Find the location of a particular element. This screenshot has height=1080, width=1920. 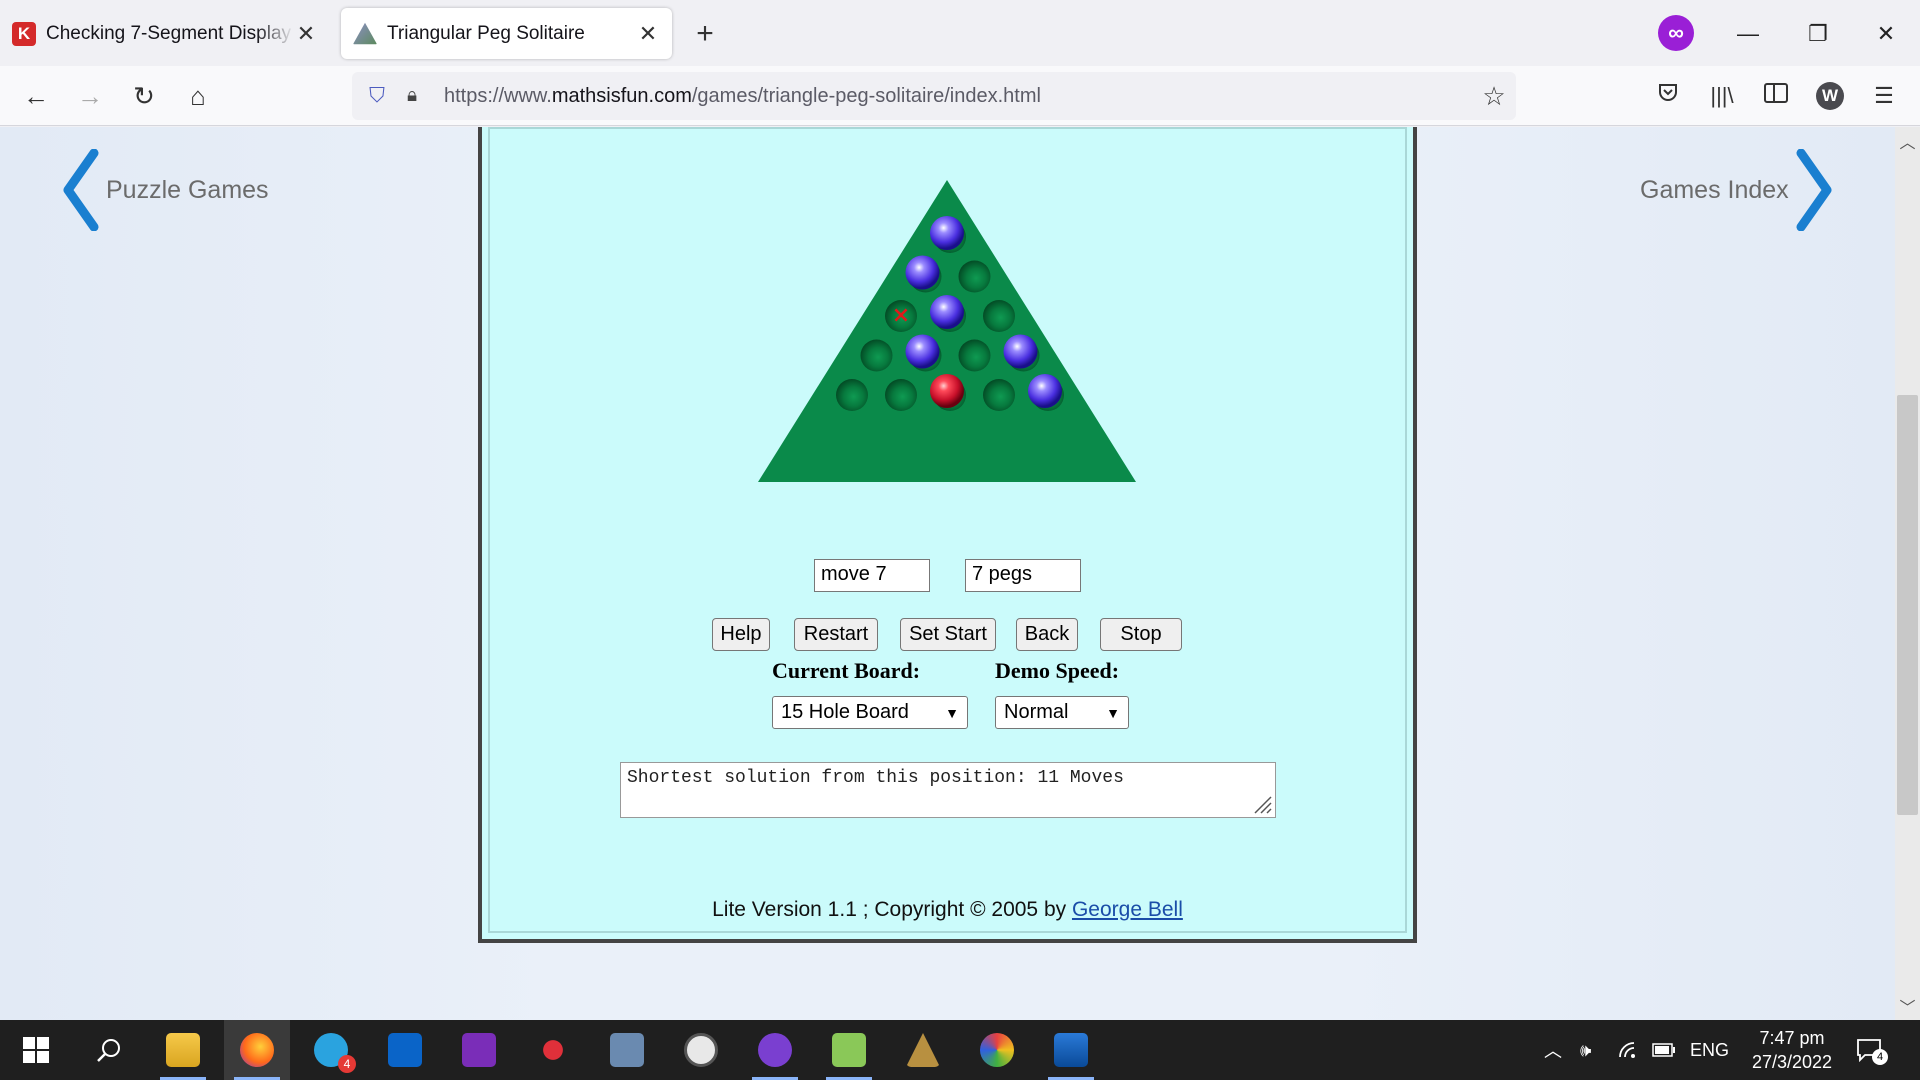

battery-icon is located at coordinates (1664, 1050).